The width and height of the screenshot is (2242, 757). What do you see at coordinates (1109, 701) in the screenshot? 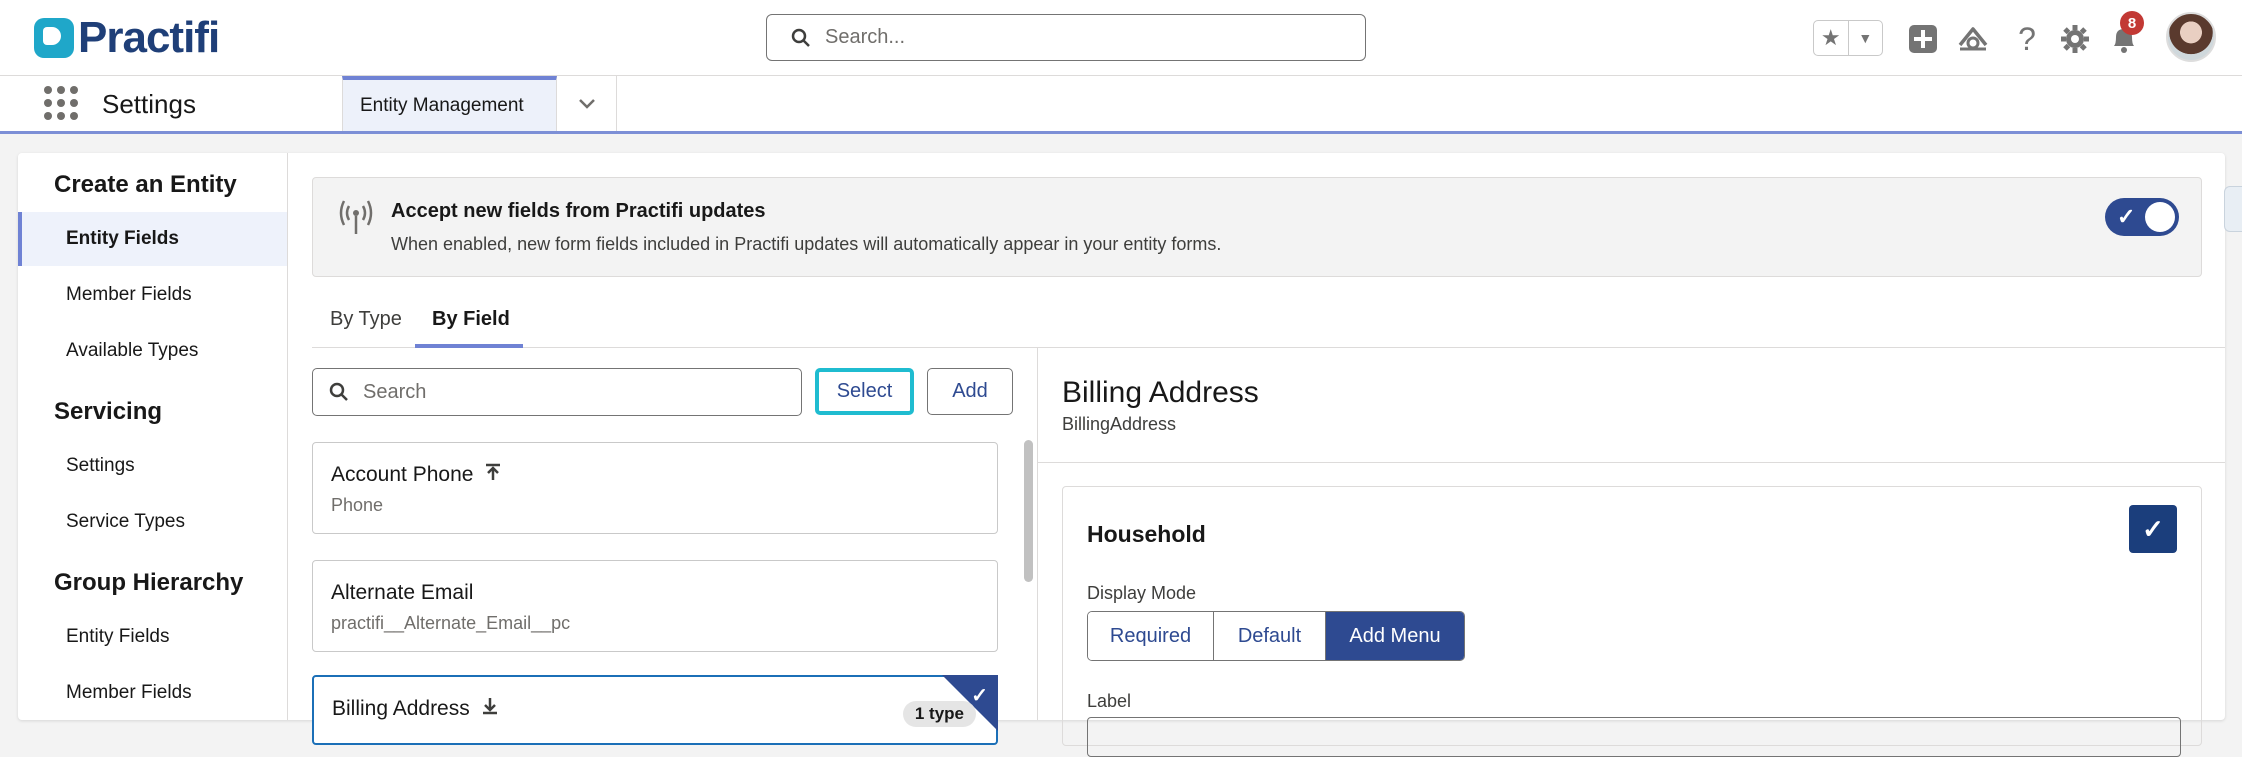
I see `label-field-label: Label` at bounding box center [1109, 701].